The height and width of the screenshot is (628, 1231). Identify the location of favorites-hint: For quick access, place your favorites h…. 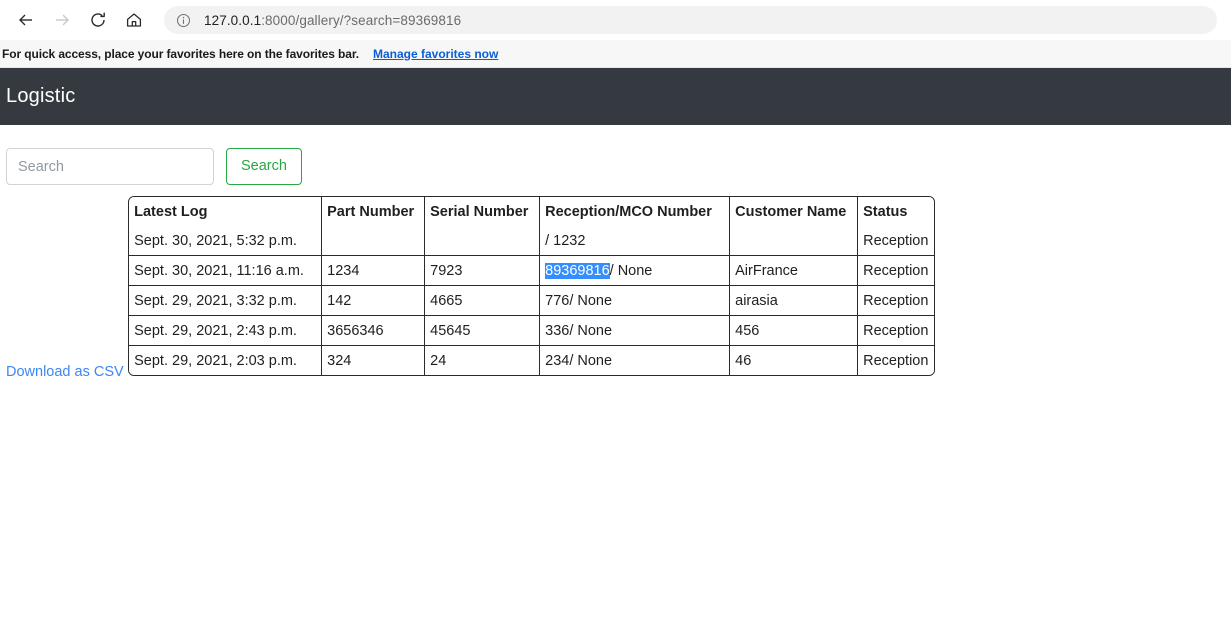
(180, 53).